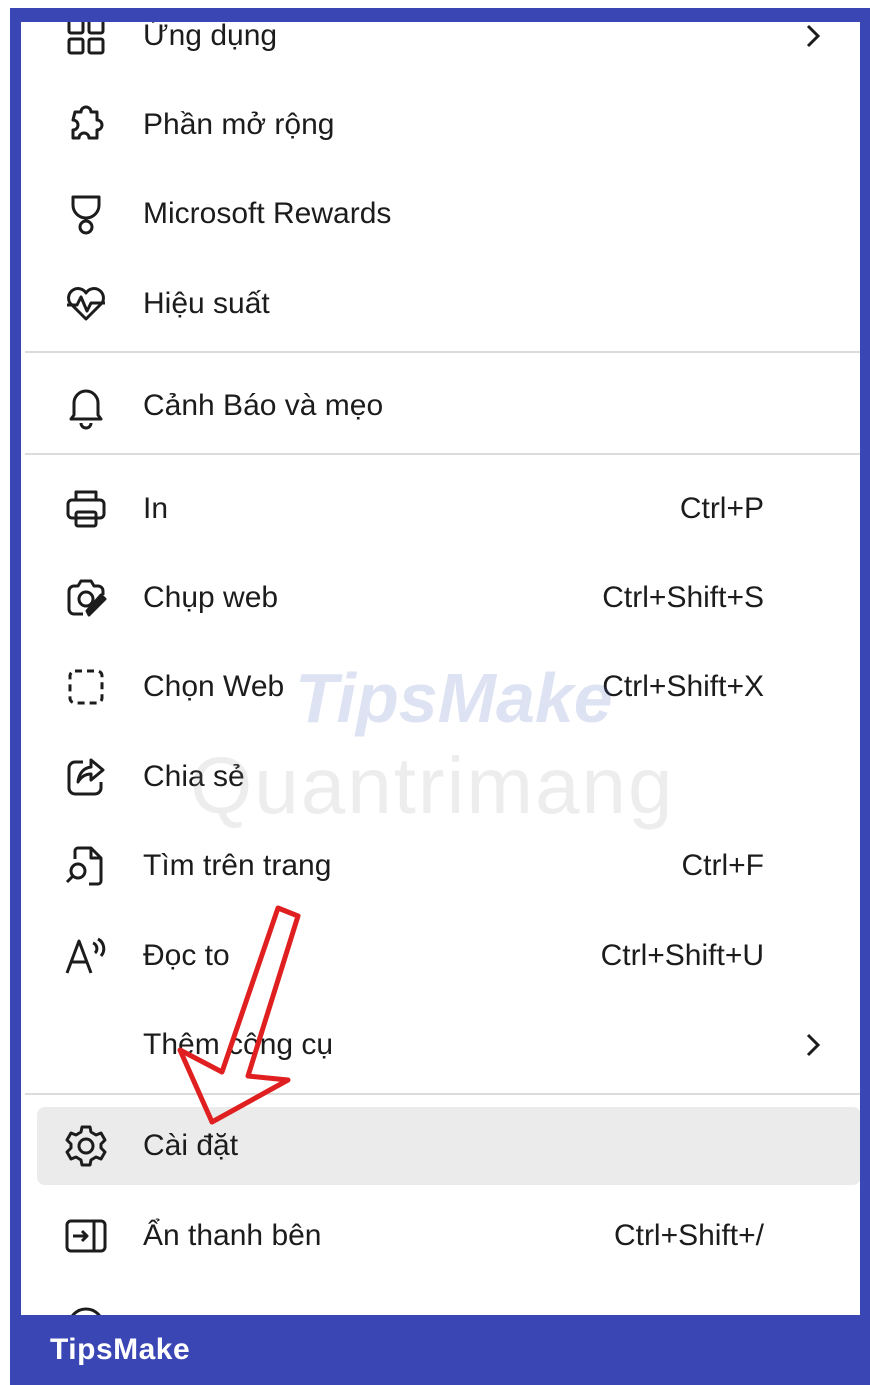 The image size is (870, 1385). I want to click on menu-item-alerts-tips: Cảnh Báo và mẹo, so click(440, 406).